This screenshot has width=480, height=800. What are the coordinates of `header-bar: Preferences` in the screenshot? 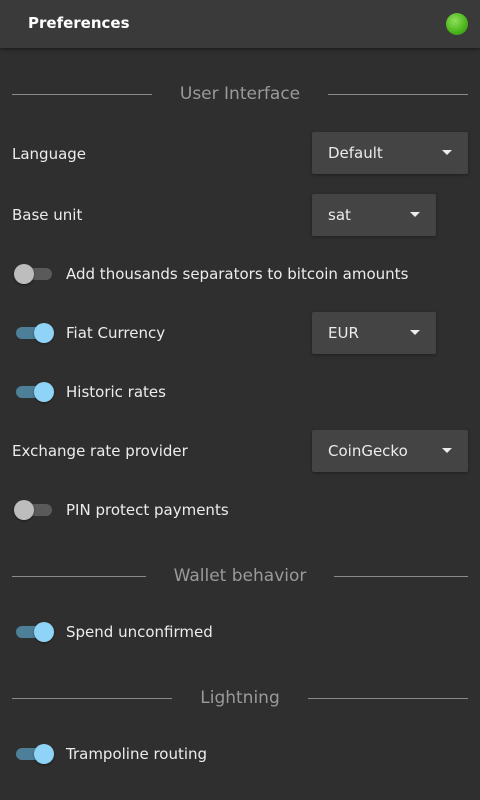 It's located at (240, 24).